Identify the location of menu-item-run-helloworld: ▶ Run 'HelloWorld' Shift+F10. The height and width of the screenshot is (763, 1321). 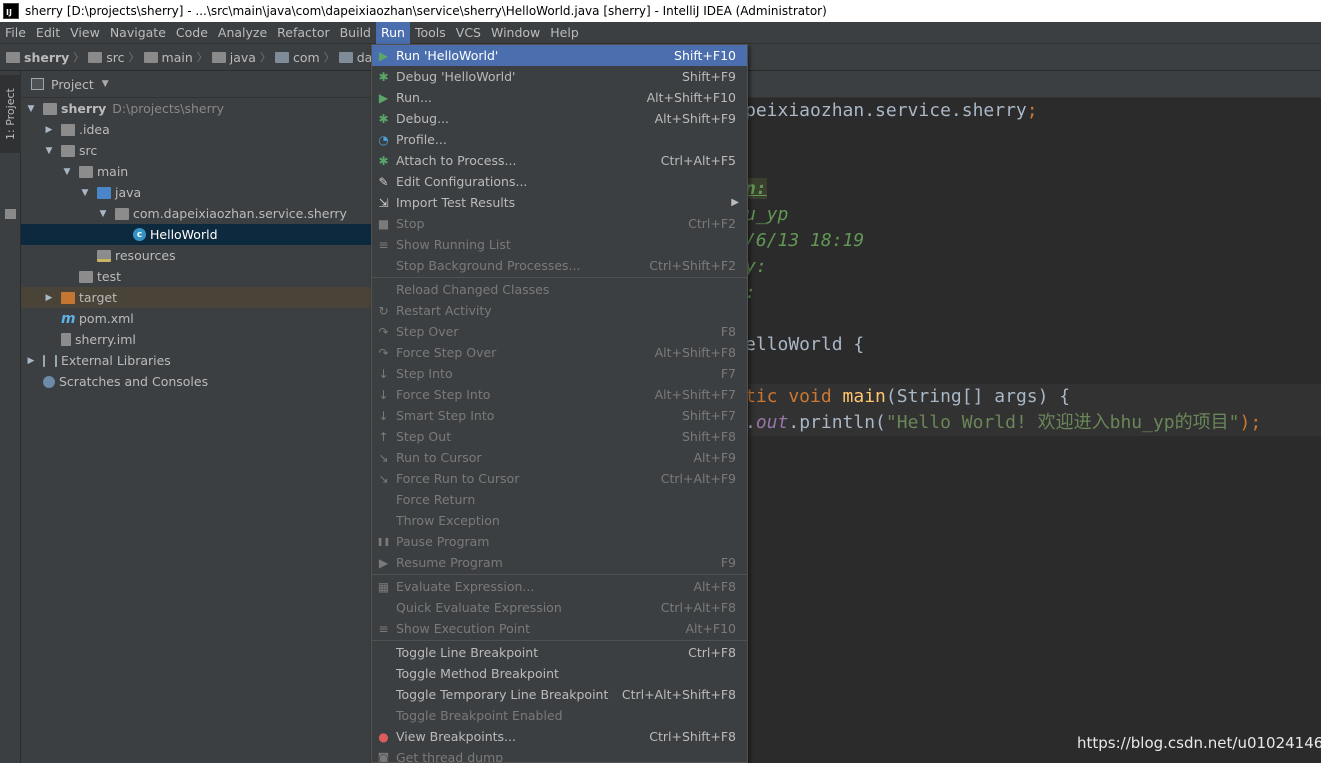
(559, 55).